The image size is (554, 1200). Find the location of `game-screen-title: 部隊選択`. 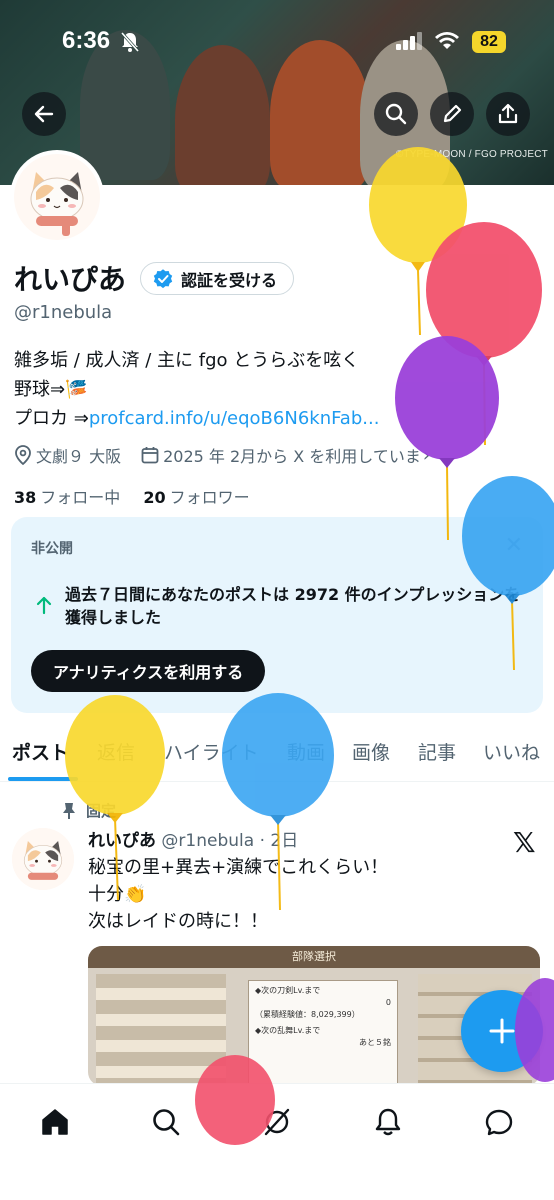

game-screen-title: 部隊選択 is located at coordinates (314, 956).